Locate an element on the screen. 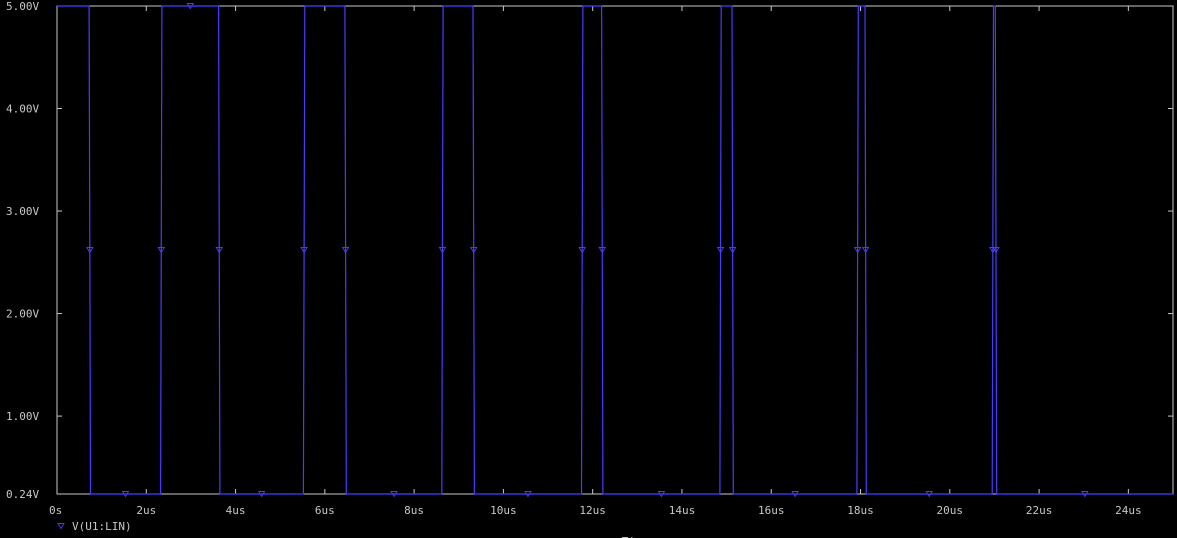 The image size is (1177, 538). y-tick-label: 2.00V is located at coordinates (22, 314).